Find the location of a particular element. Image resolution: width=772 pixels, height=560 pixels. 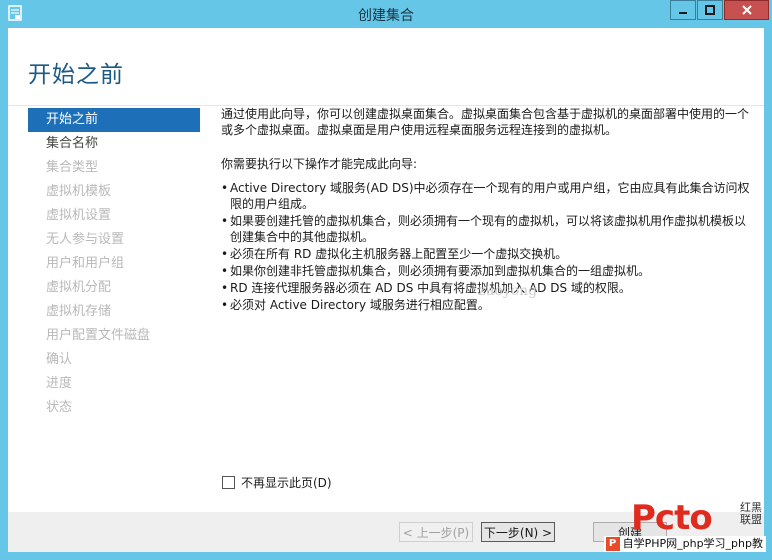

next-button: 下一步(N) > is located at coordinates (518, 532).